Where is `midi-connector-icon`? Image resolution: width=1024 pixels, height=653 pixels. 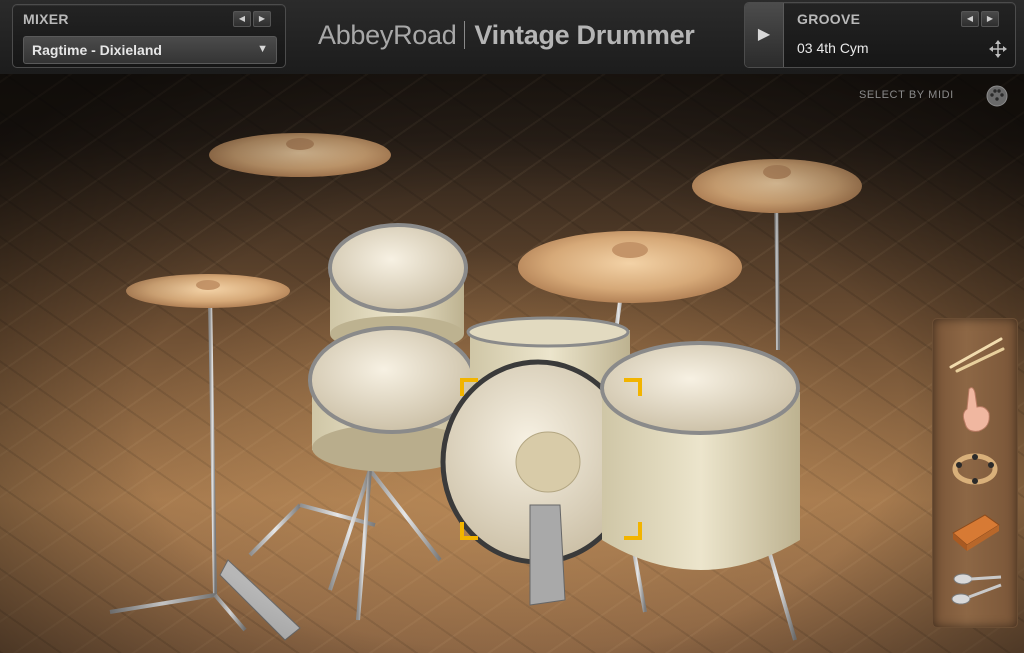 midi-connector-icon is located at coordinates (997, 96).